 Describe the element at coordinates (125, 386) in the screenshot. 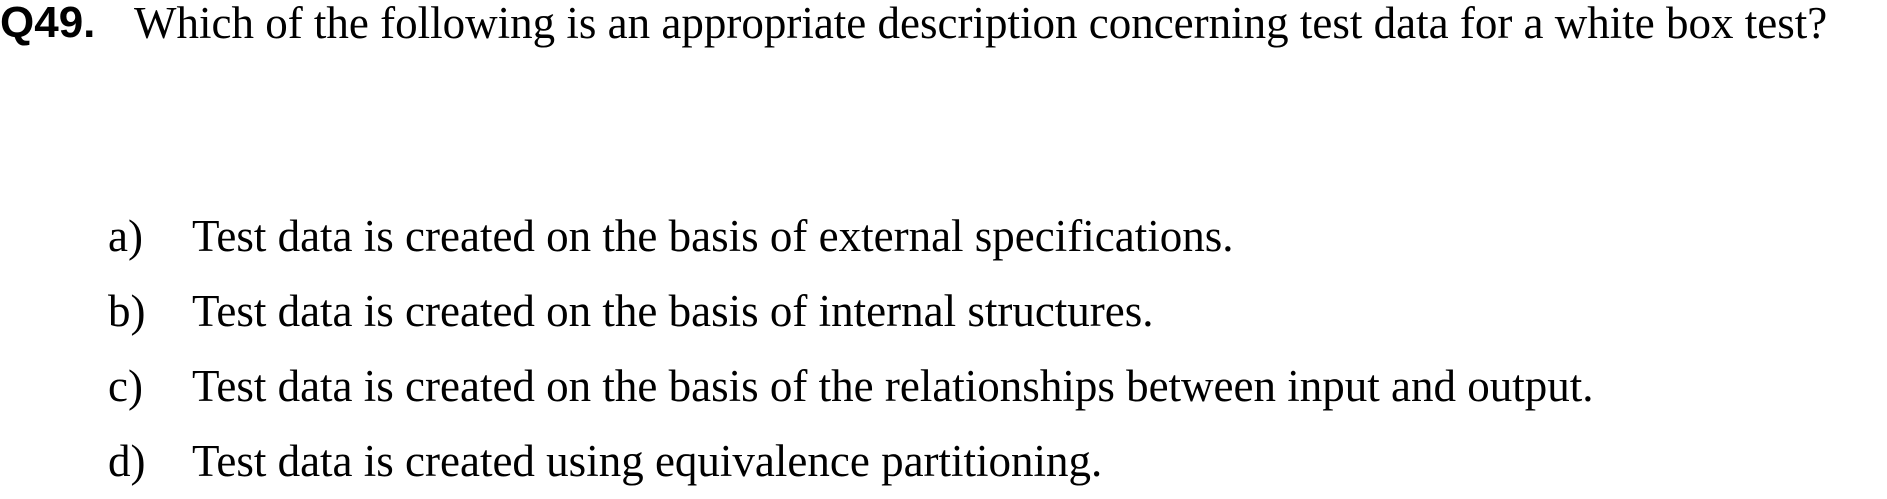

I see `option-letter: c)` at that location.